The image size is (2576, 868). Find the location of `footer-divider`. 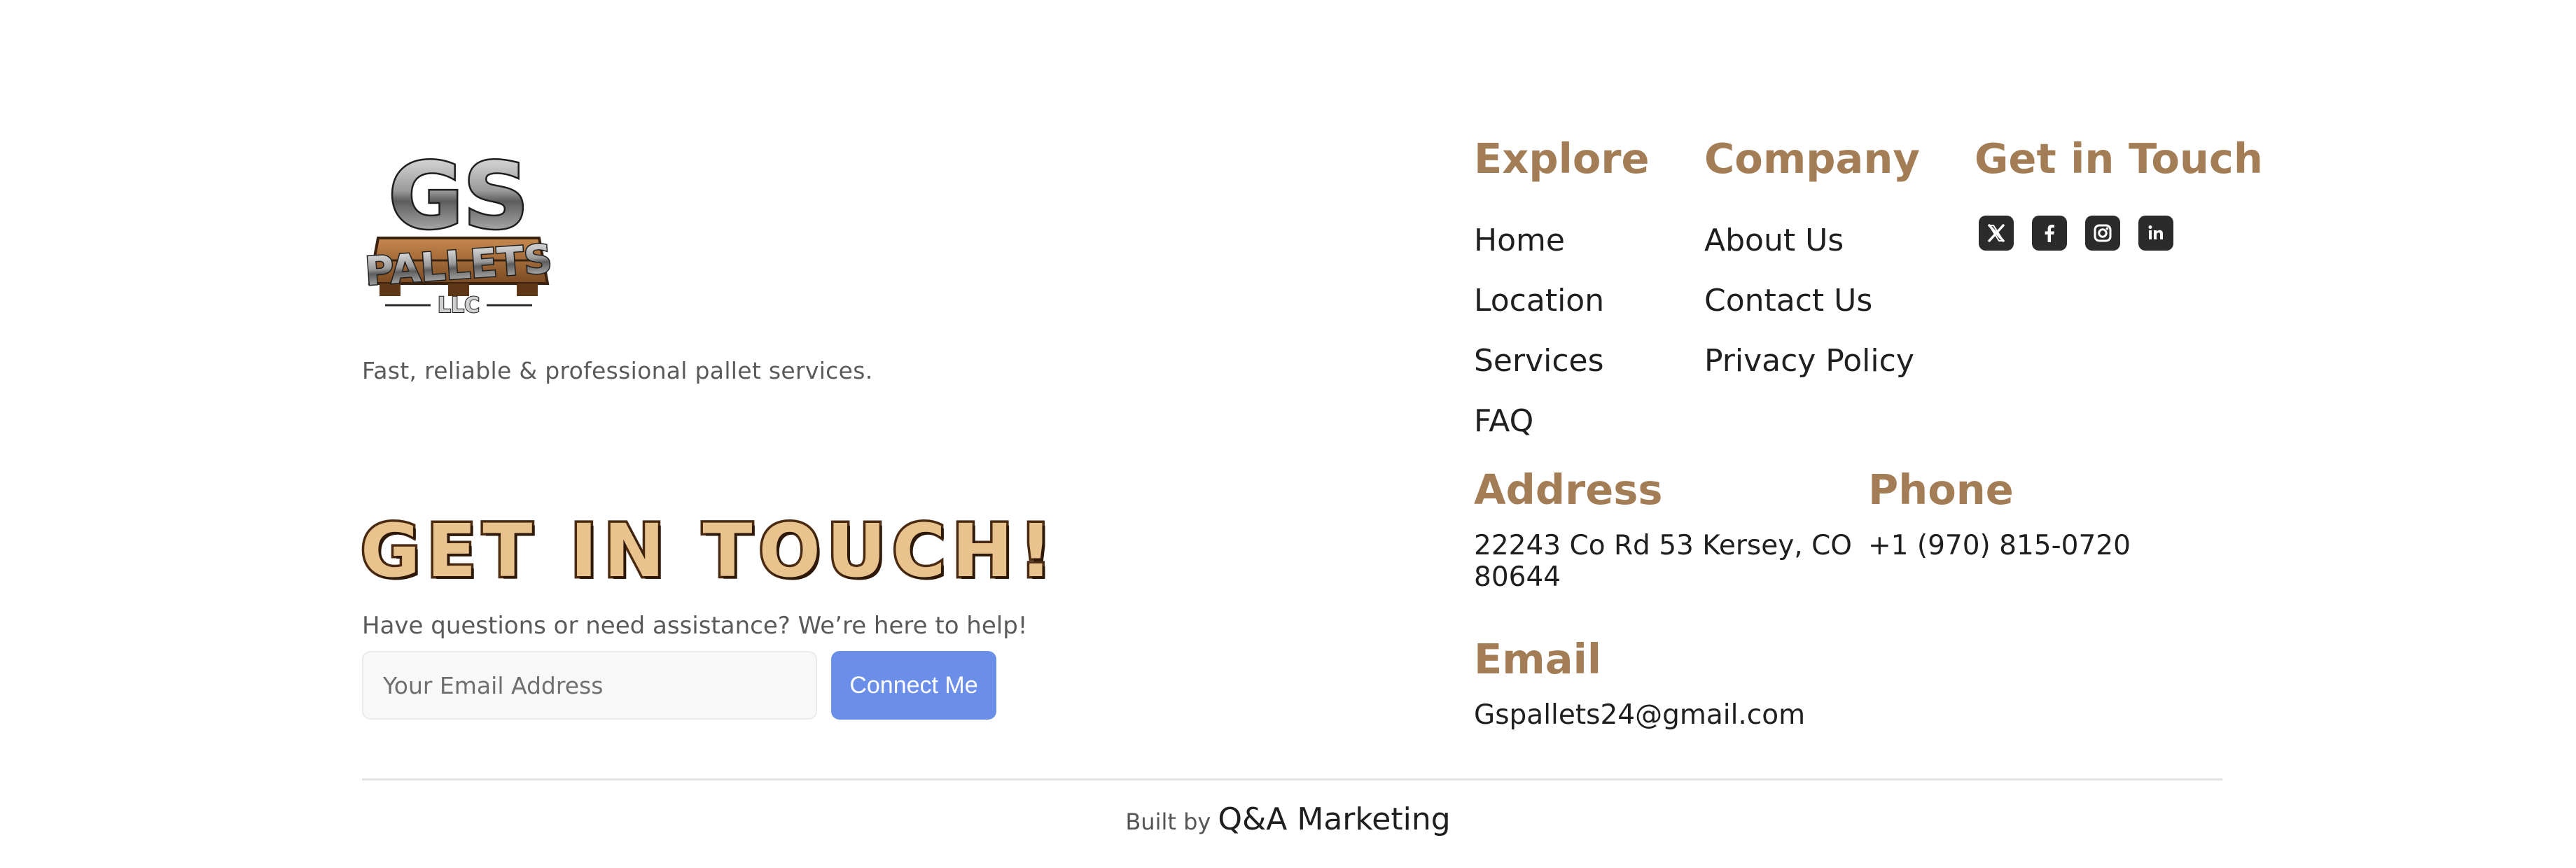

footer-divider is located at coordinates (1292, 779).